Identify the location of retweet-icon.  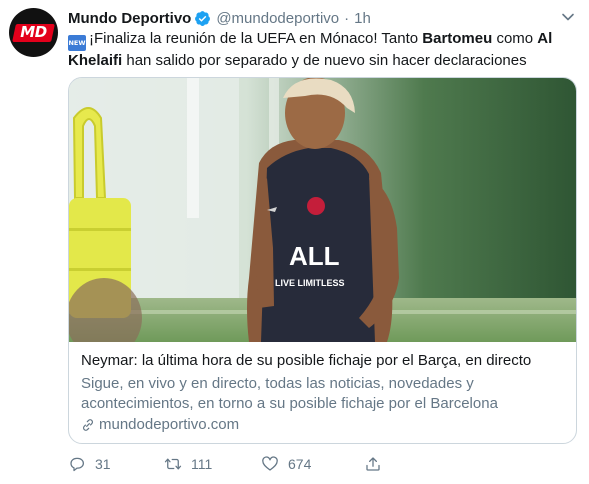
(173, 464).